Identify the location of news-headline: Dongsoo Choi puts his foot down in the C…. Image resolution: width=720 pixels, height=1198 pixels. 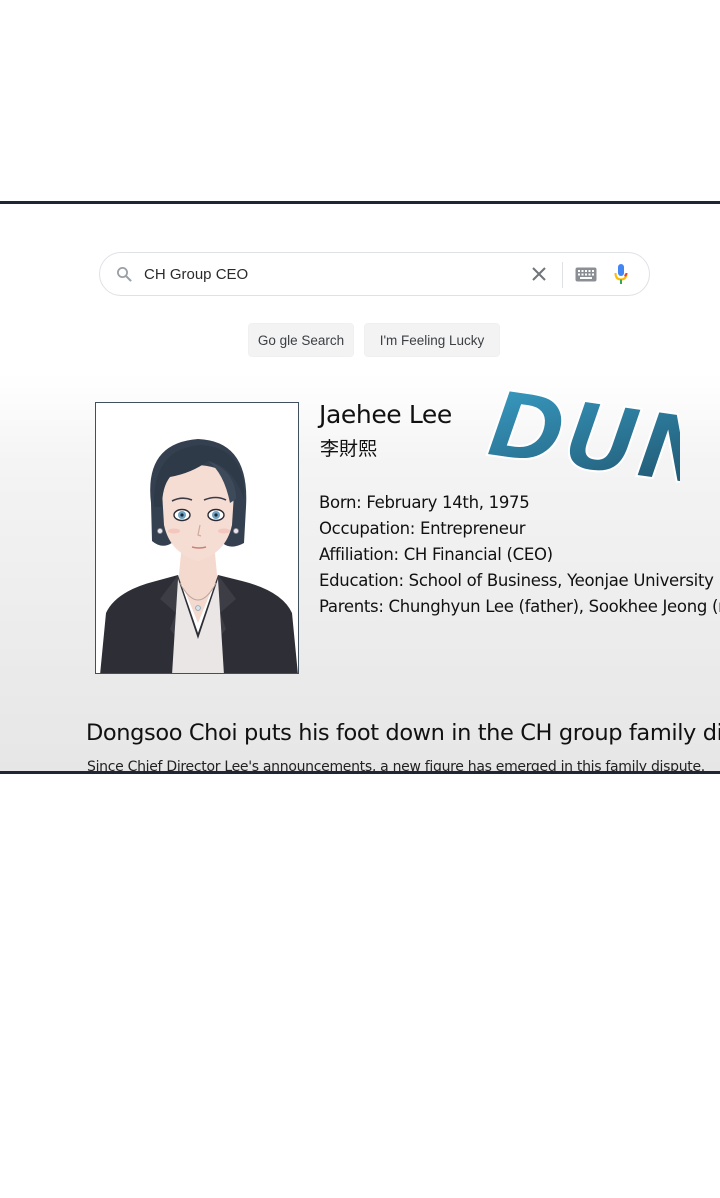
(403, 733).